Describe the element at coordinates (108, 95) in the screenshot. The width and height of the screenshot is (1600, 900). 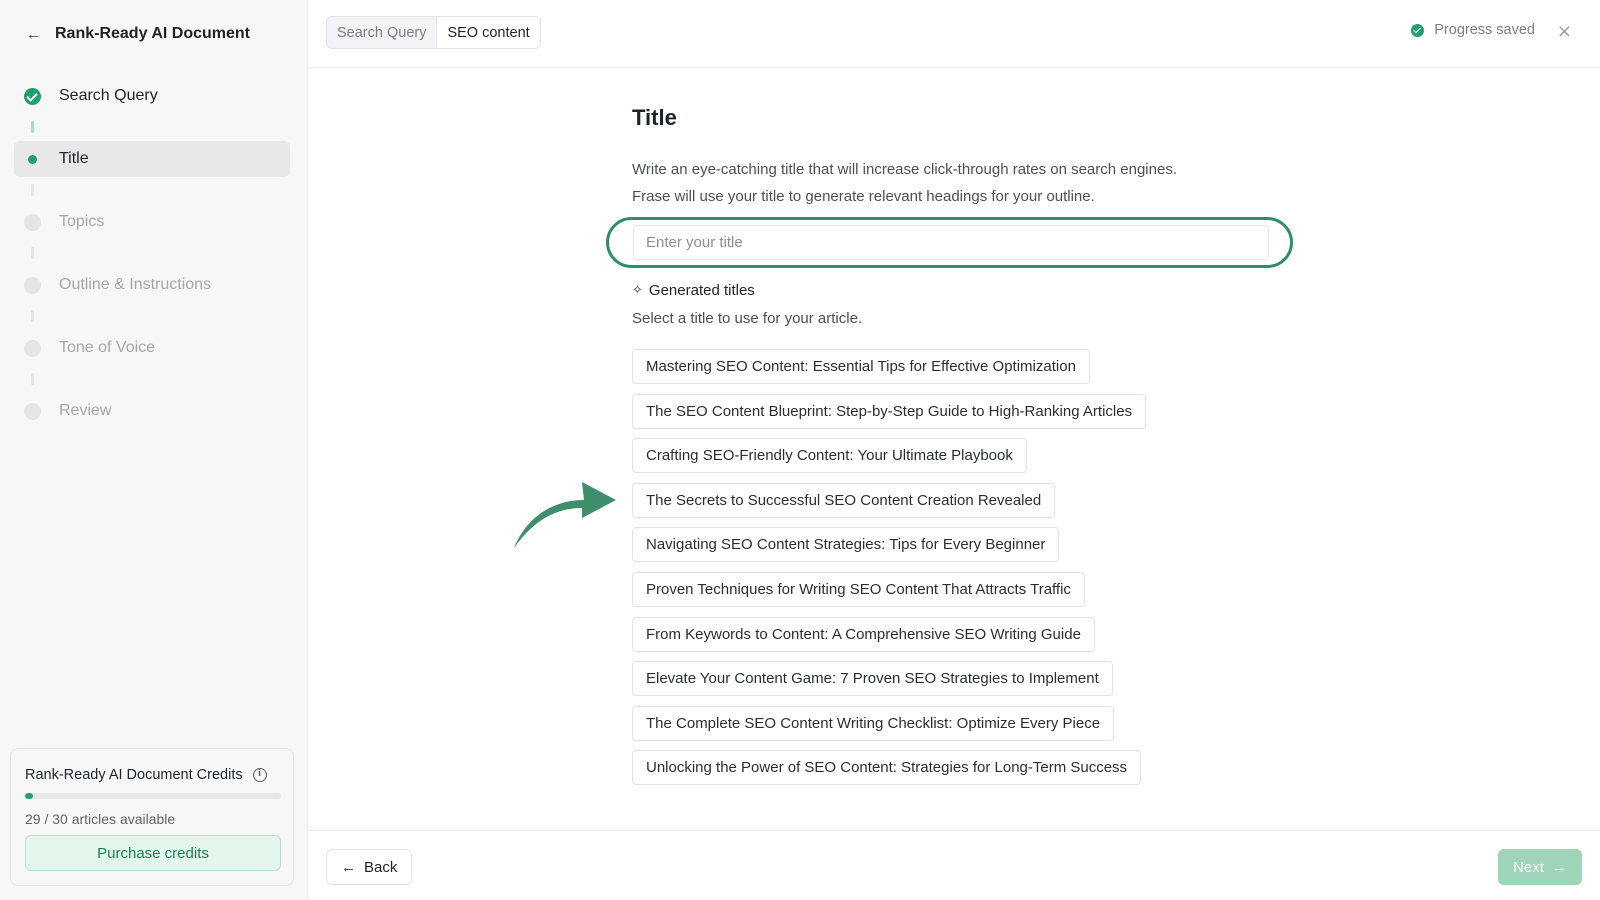
I see `step-label: Search Query` at that location.